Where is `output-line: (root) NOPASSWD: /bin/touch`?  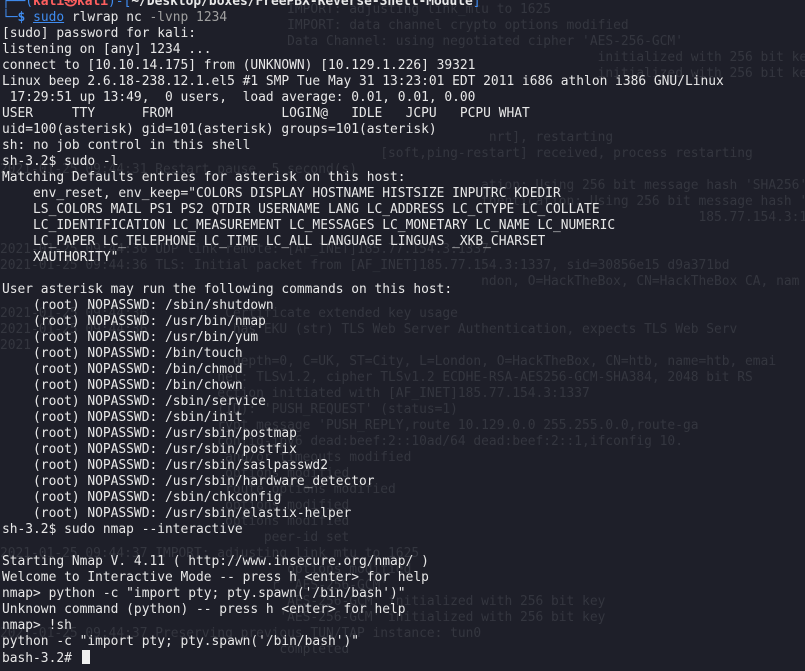
output-line: (root) NOPASSWD: /bin/touch is located at coordinates (122, 353).